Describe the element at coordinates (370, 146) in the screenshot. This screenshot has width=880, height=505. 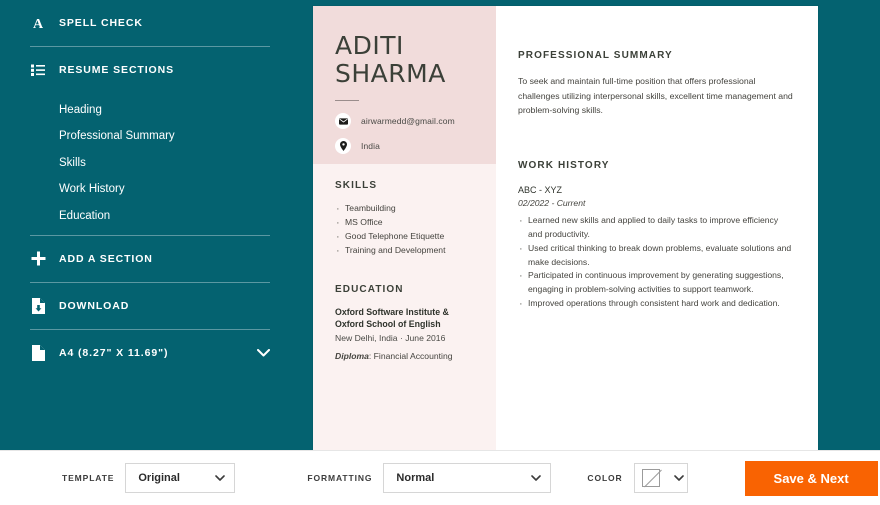
I see `contact-location: India` at that location.